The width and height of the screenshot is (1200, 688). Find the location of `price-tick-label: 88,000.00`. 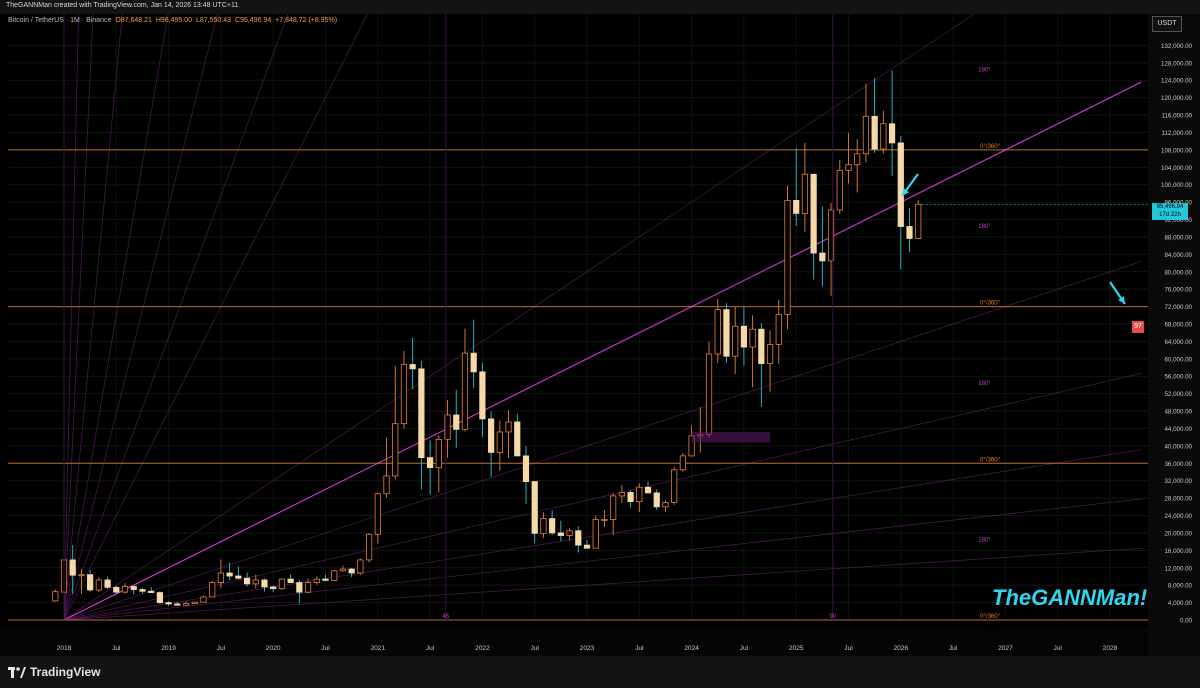

price-tick-label: 88,000.00 is located at coordinates (1178, 237).